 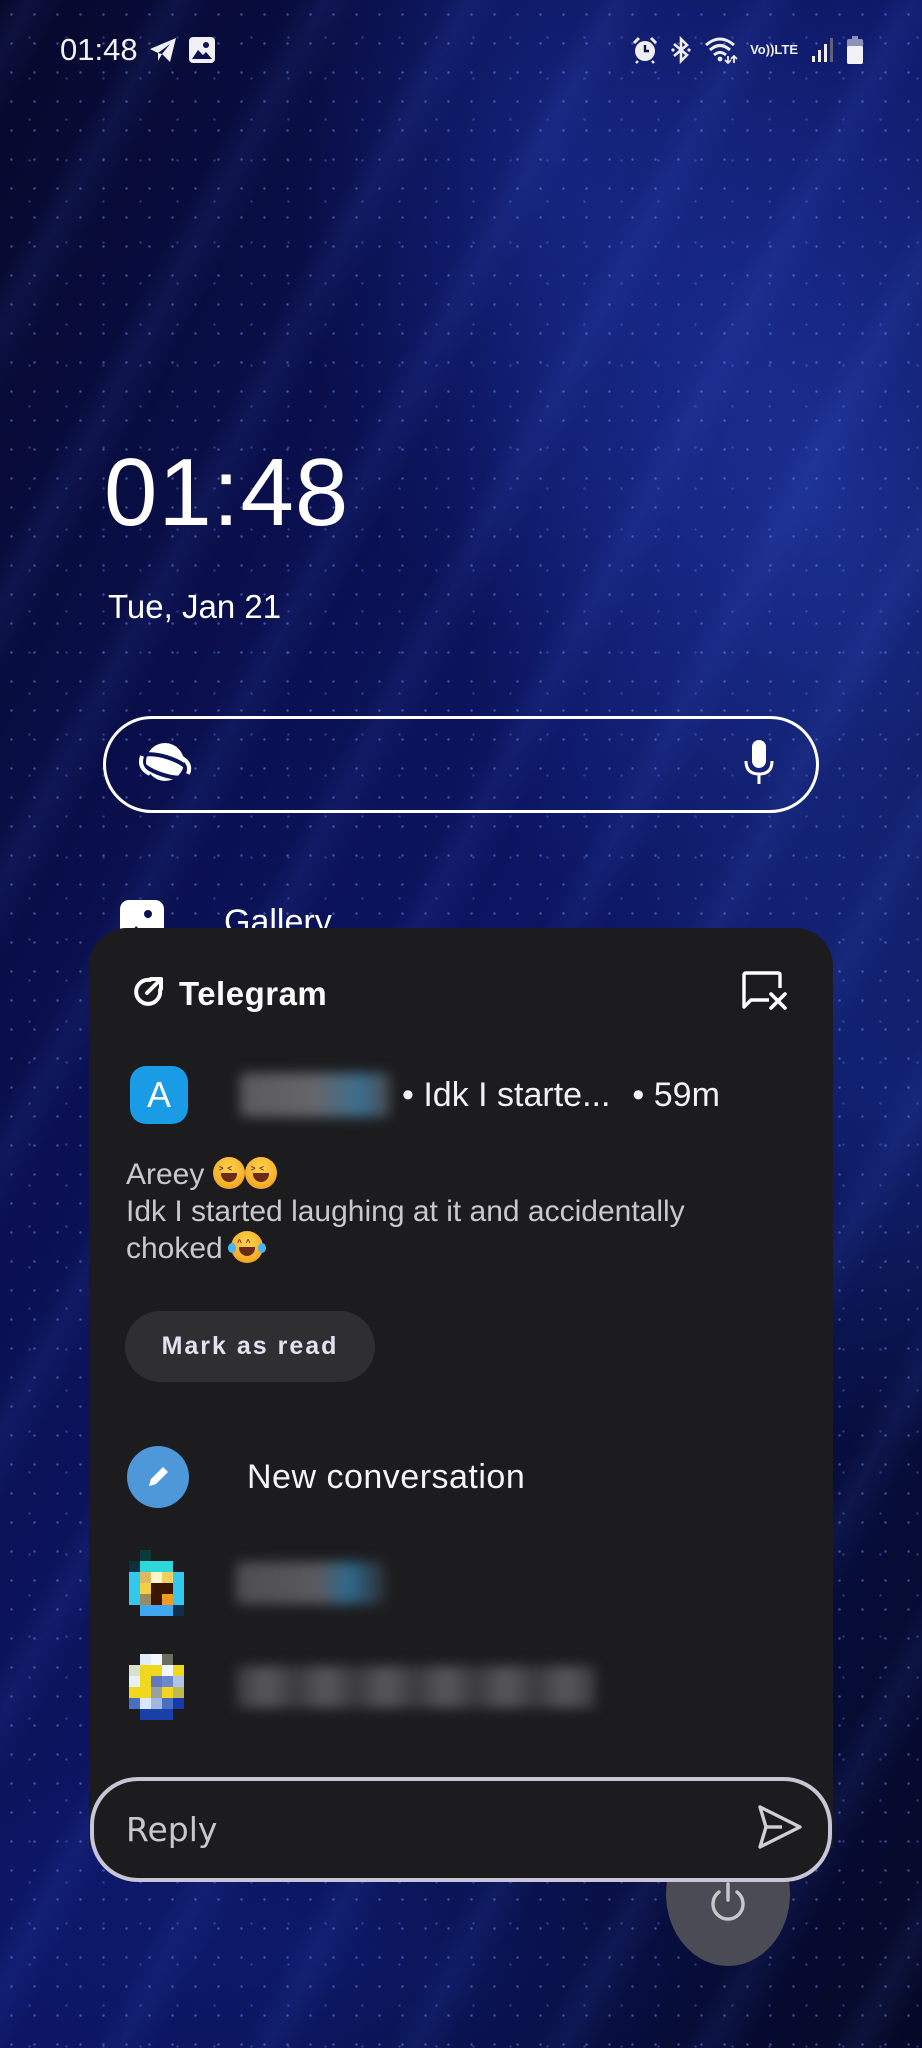 What do you see at coordinates (174, 1248) in the screenshot?
I see `message-line3: choked` at bounding box center [174, 1248].